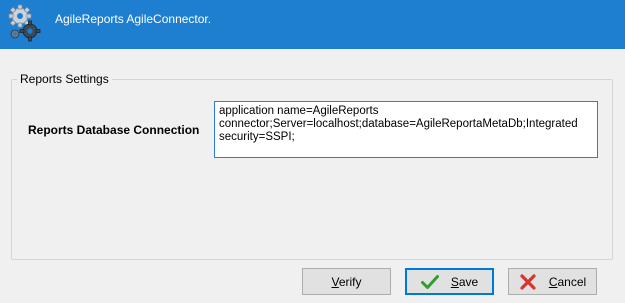 This screenshot has width=625, height=303. Describe the element at coordinates (429, 281) in the screenshot. I see `checkmark-icon` at that location.